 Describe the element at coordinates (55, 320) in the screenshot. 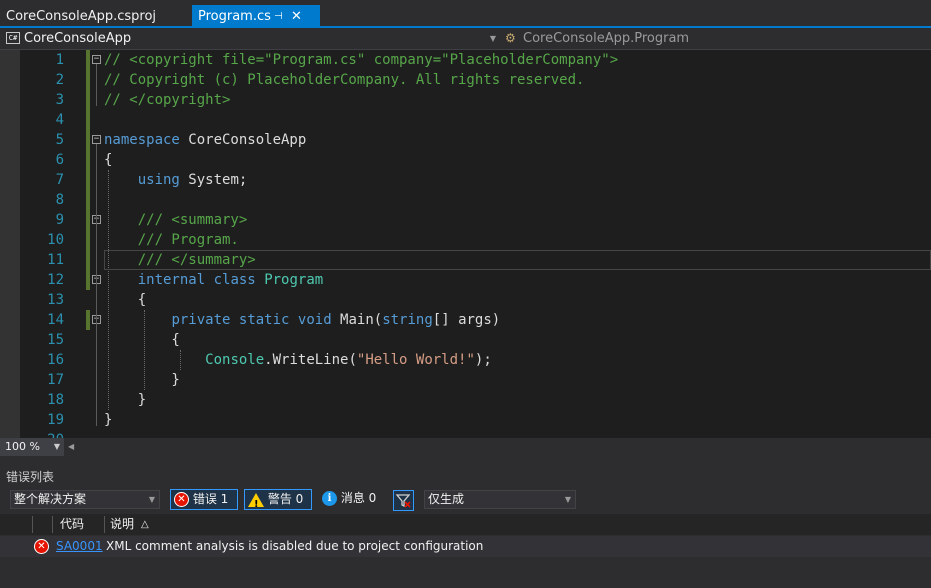

I see `line-number: 14` at that location.